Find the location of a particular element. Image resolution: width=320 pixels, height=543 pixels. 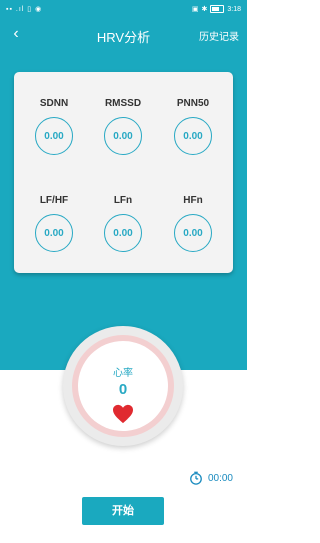

metric-label: LF/HF is located at coordinates (54, 200).